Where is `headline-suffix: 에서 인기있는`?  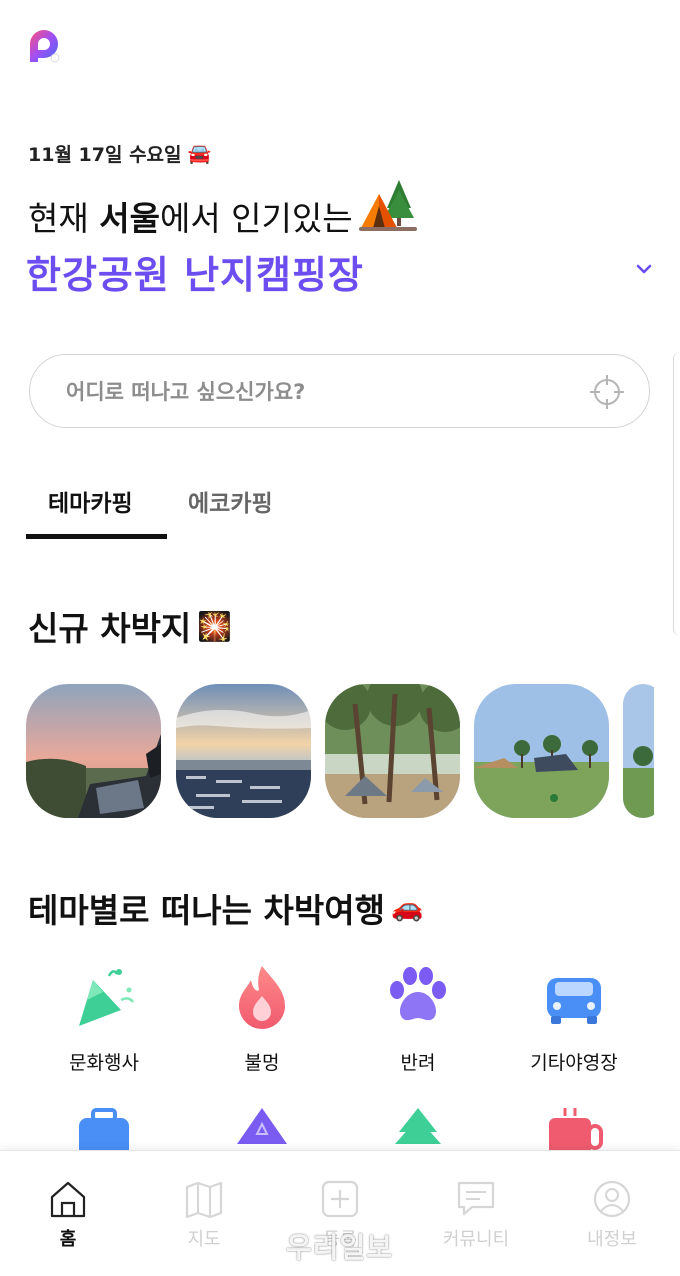 headline-suffix: 에서 인기있는 is located at coordinates (256, 218).